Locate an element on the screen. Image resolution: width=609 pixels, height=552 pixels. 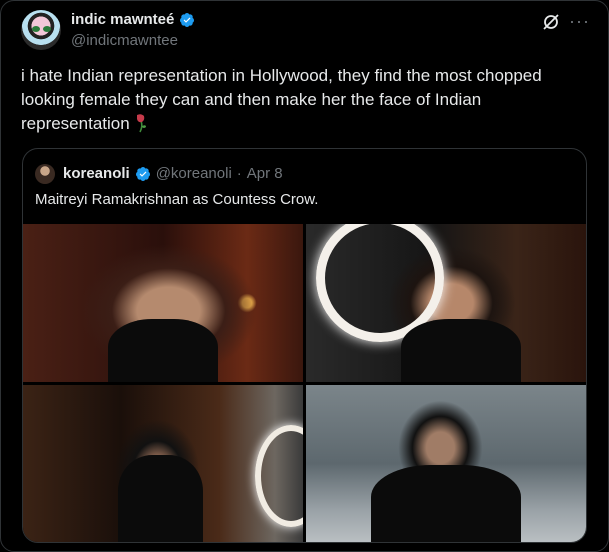
quoted-text: Maitreyi Ramakrishnan as Countess Crow. is located at coordinates (177, 199).